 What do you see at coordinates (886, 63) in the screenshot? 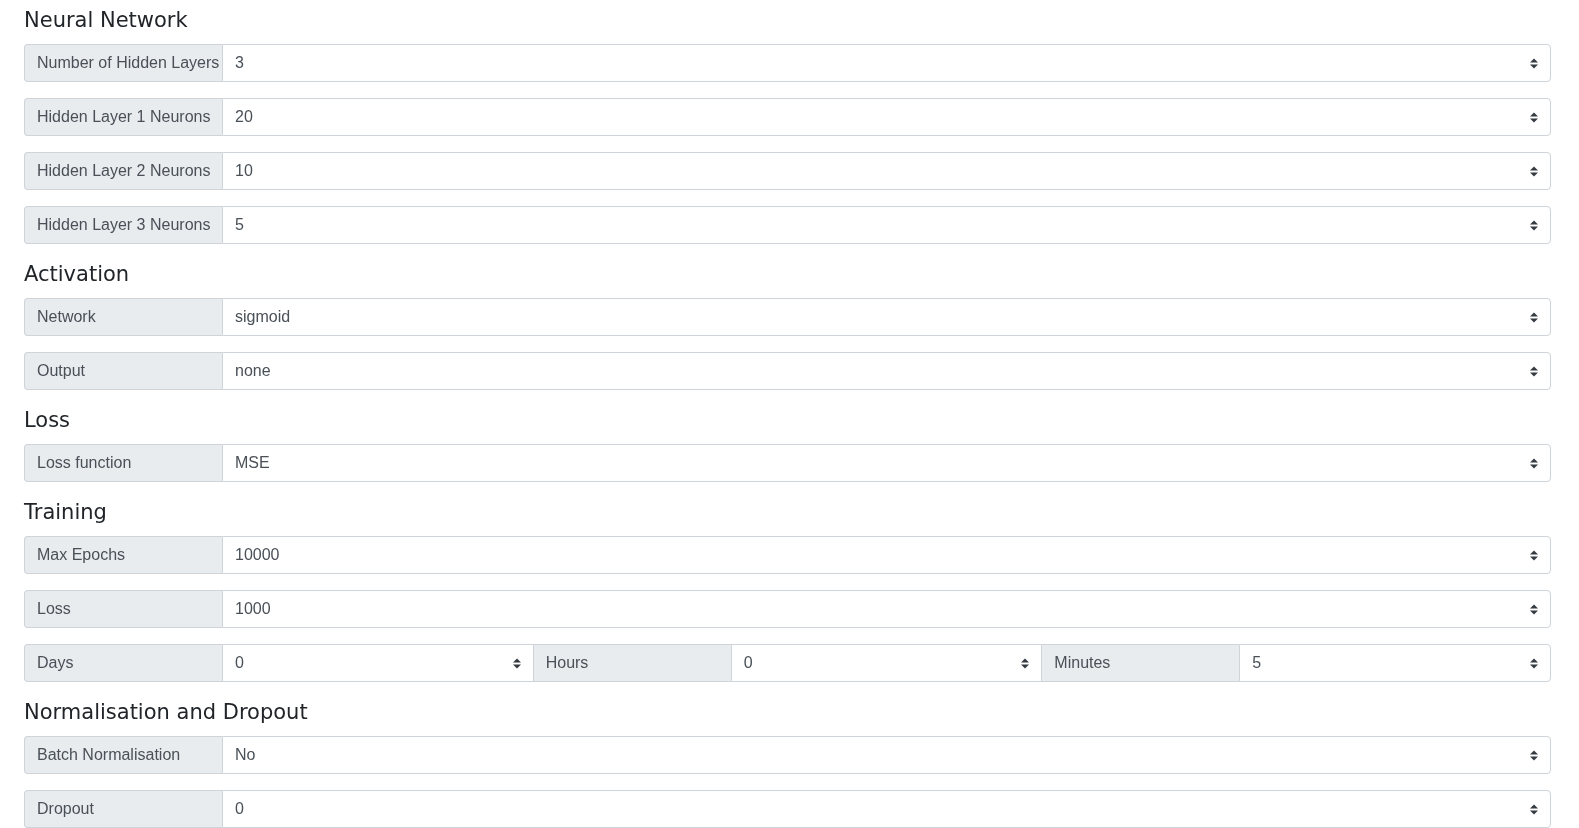
I see `select-field: 3` at bounding box center [886, 63].